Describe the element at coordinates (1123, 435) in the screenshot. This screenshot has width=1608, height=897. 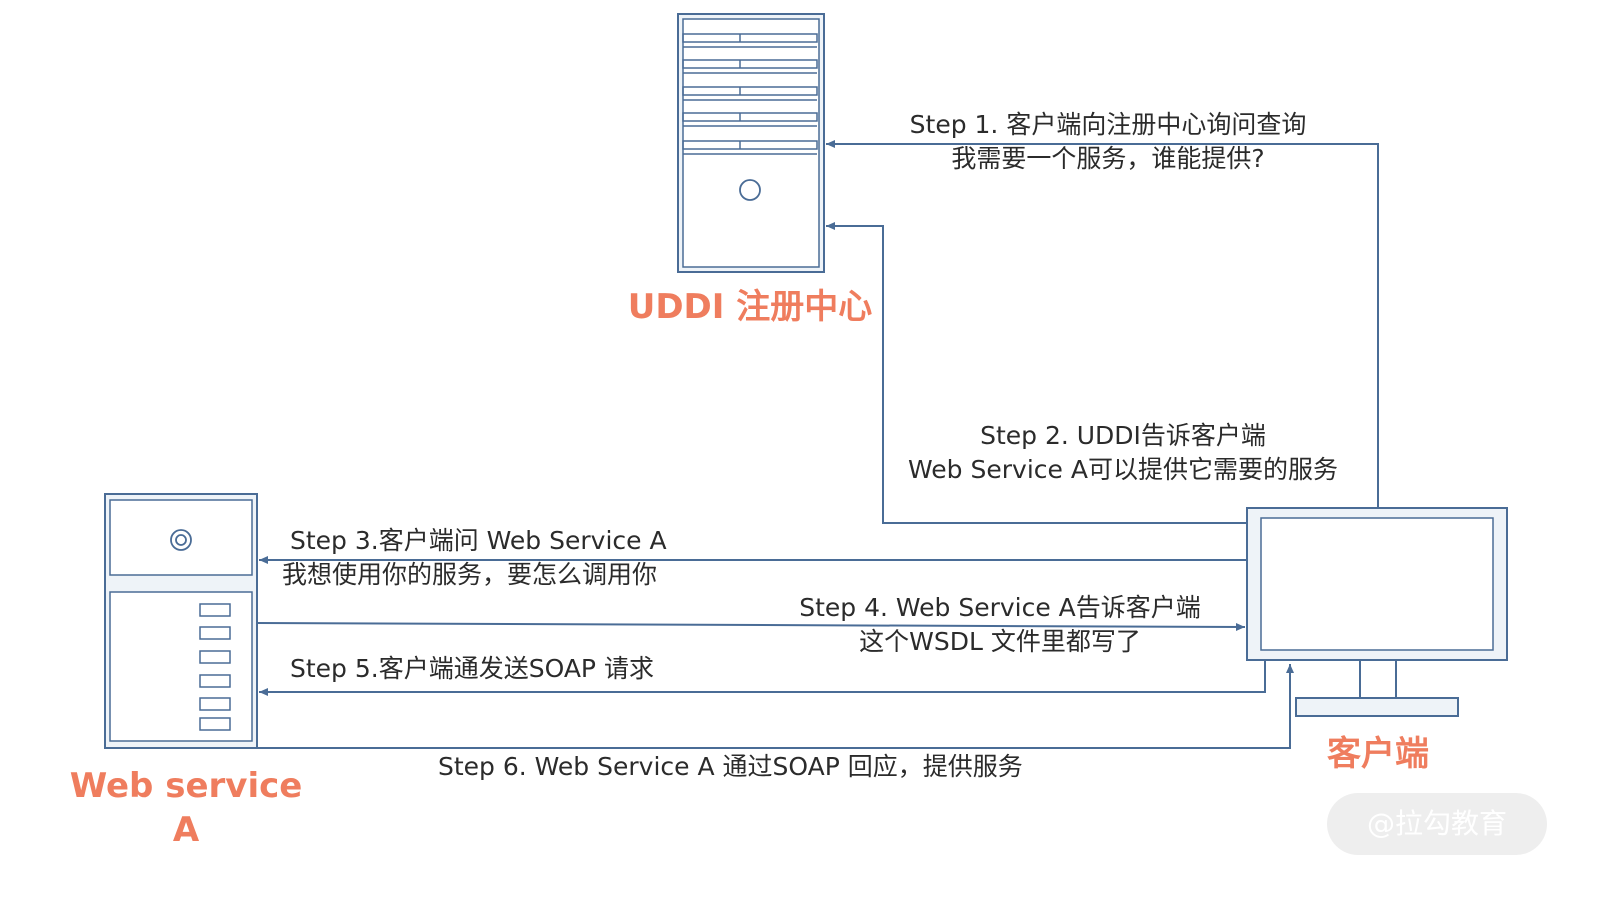
I see `step2-line1: Step 2. UDDI告诉客户端` at that location.